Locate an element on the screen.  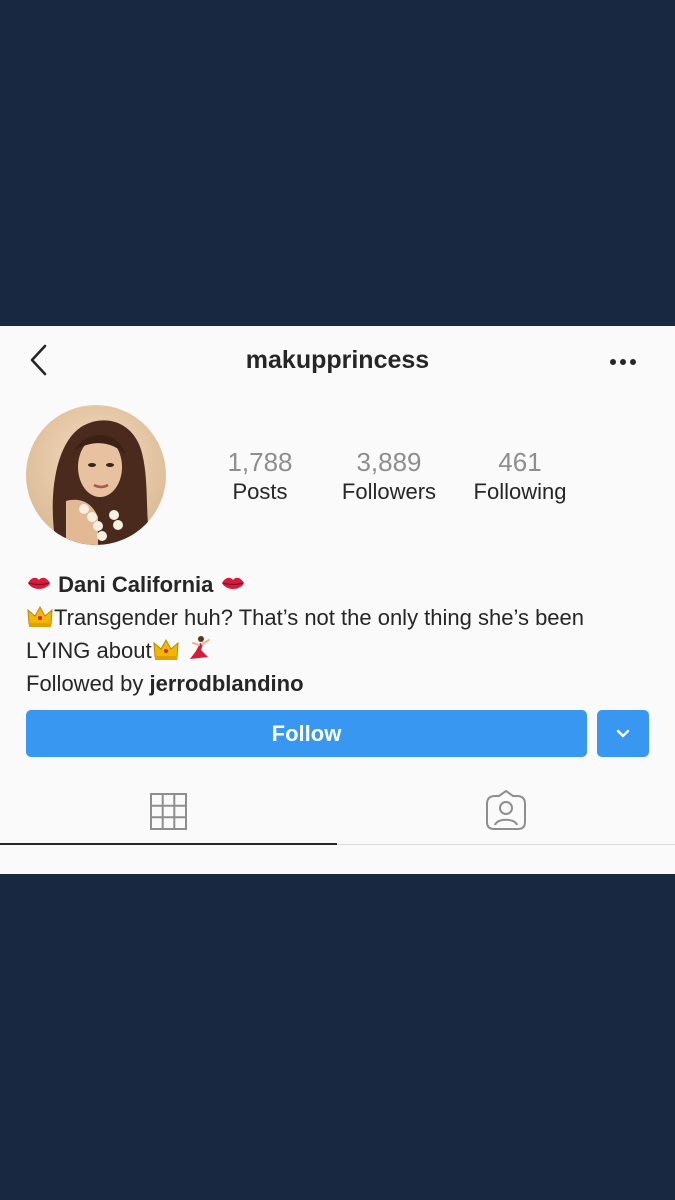
bio-name-line: Dani California is located at coordinates (341, 586).